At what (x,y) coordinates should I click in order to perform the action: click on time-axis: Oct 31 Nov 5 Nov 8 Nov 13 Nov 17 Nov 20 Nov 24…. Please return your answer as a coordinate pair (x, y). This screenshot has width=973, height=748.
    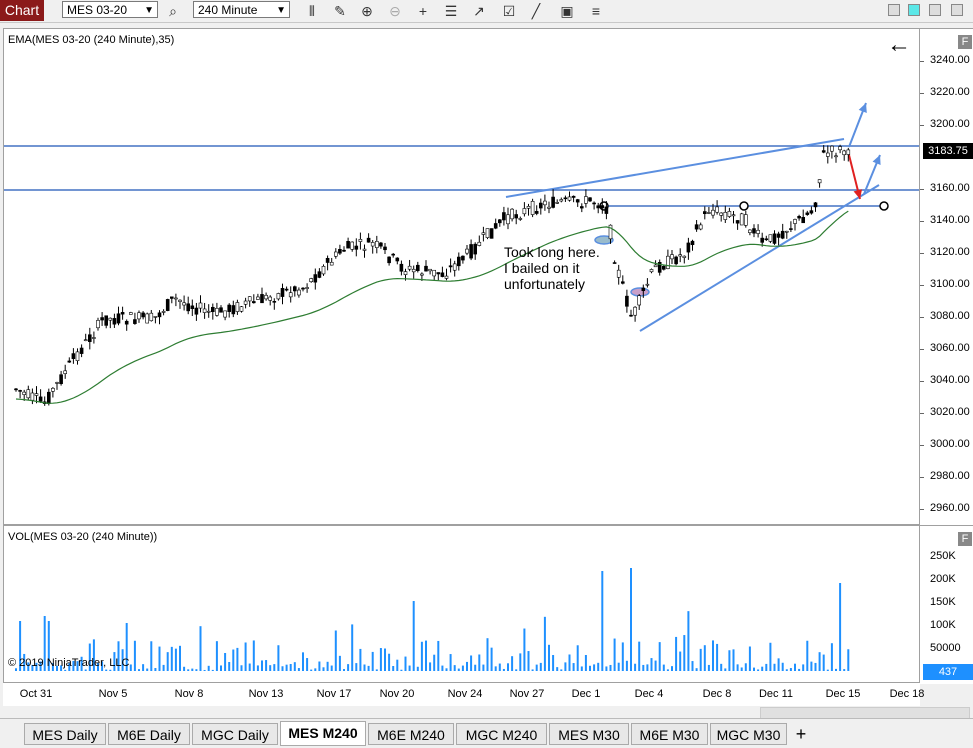
    Looking at the image, I should click on (463, 694).